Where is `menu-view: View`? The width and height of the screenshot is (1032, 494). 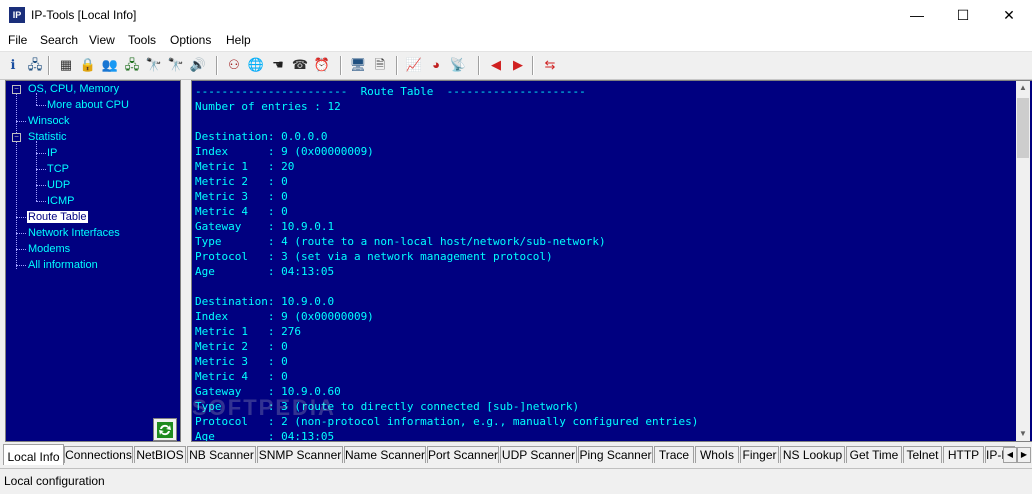 menu-view: View is located at coordinates (102, 40).